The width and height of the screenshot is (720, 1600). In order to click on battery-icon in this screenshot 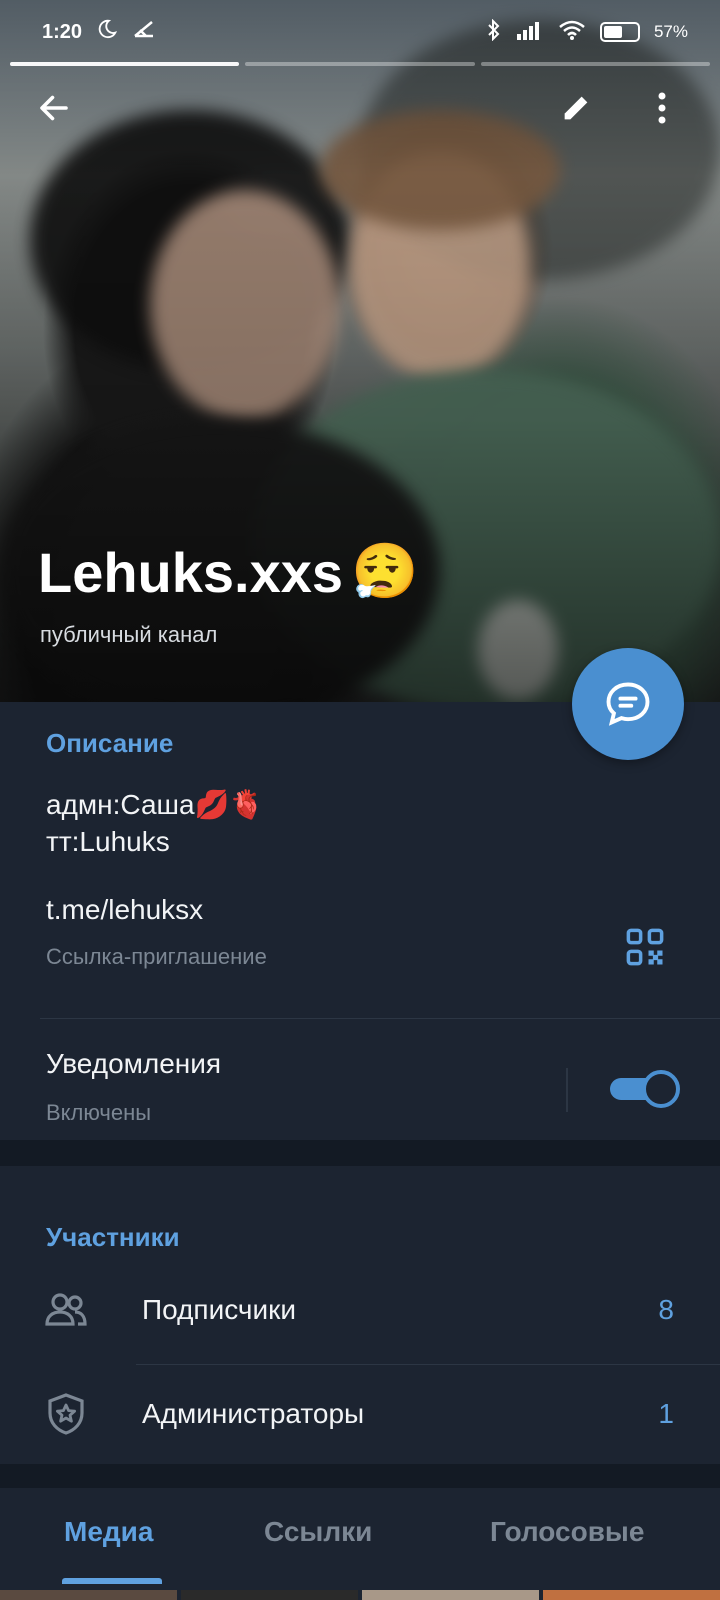, I will do `click(619, 32)`.